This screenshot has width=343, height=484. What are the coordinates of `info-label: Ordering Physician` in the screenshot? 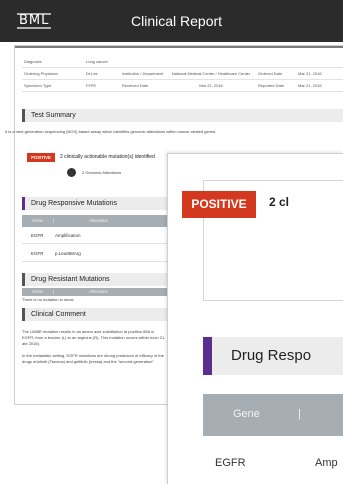 It's located at (53, 73).